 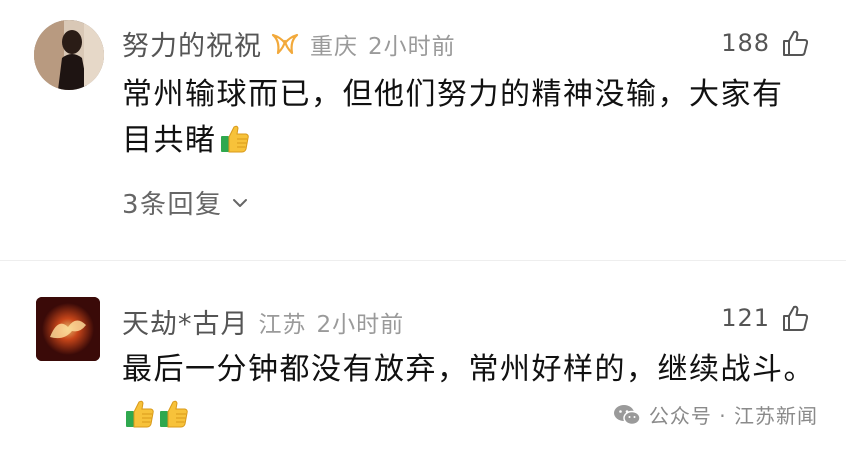 What do you see at coordinates (285, 43) in the screenshot?
I see `fan-badge-icon` at bounding box center [285, 43].